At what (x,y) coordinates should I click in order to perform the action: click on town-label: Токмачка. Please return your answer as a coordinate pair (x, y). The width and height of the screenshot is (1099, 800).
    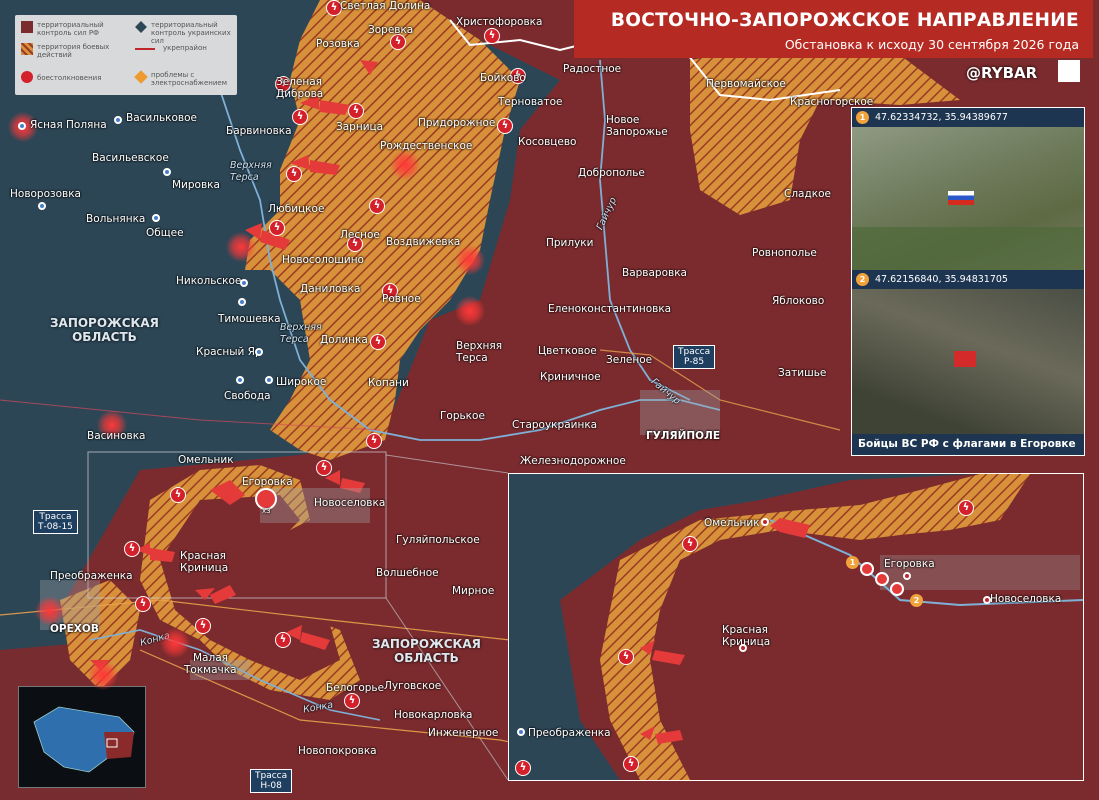
    Looking at the image, I should click on (210, 670).